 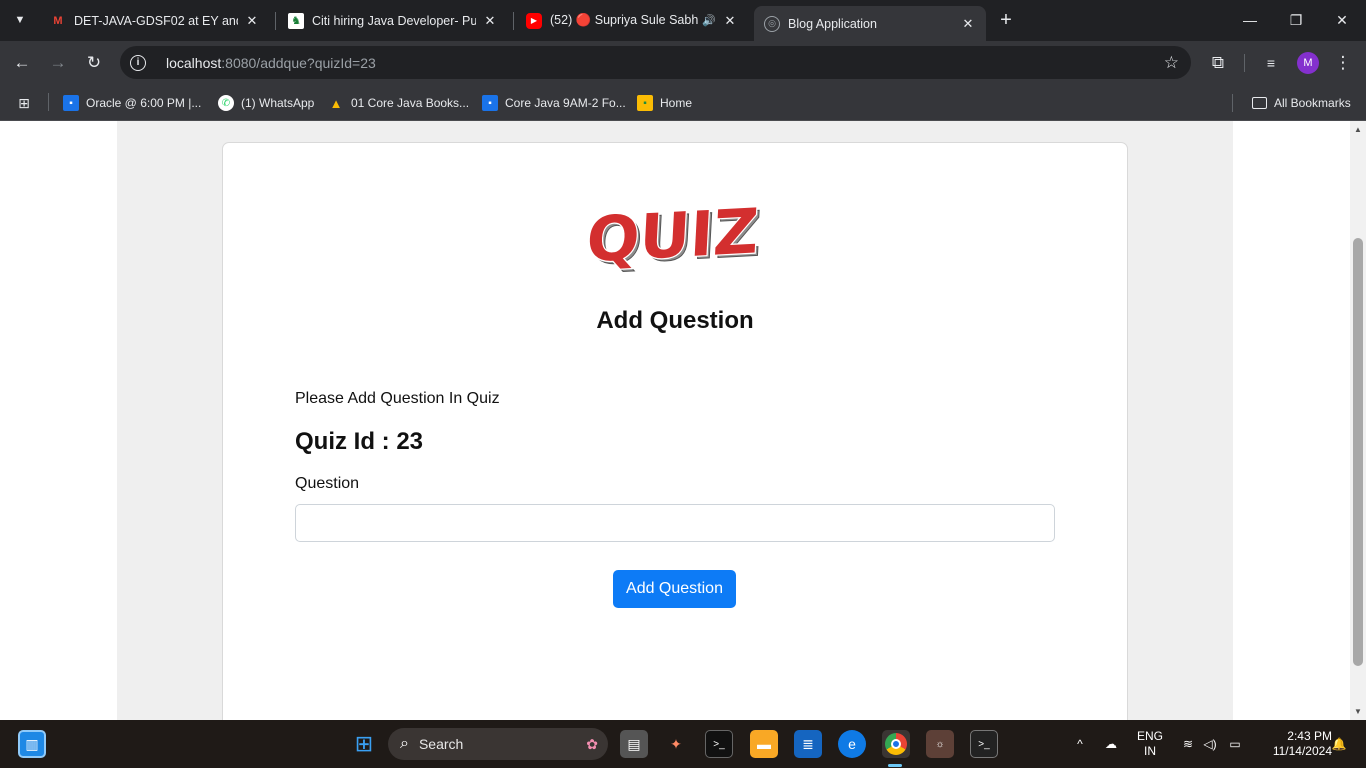 What do you see at coordinates (498, 744) in the screenshot?
I see `taskbar-search: ⌕ Search ✿` at bounding box center [498, 744].